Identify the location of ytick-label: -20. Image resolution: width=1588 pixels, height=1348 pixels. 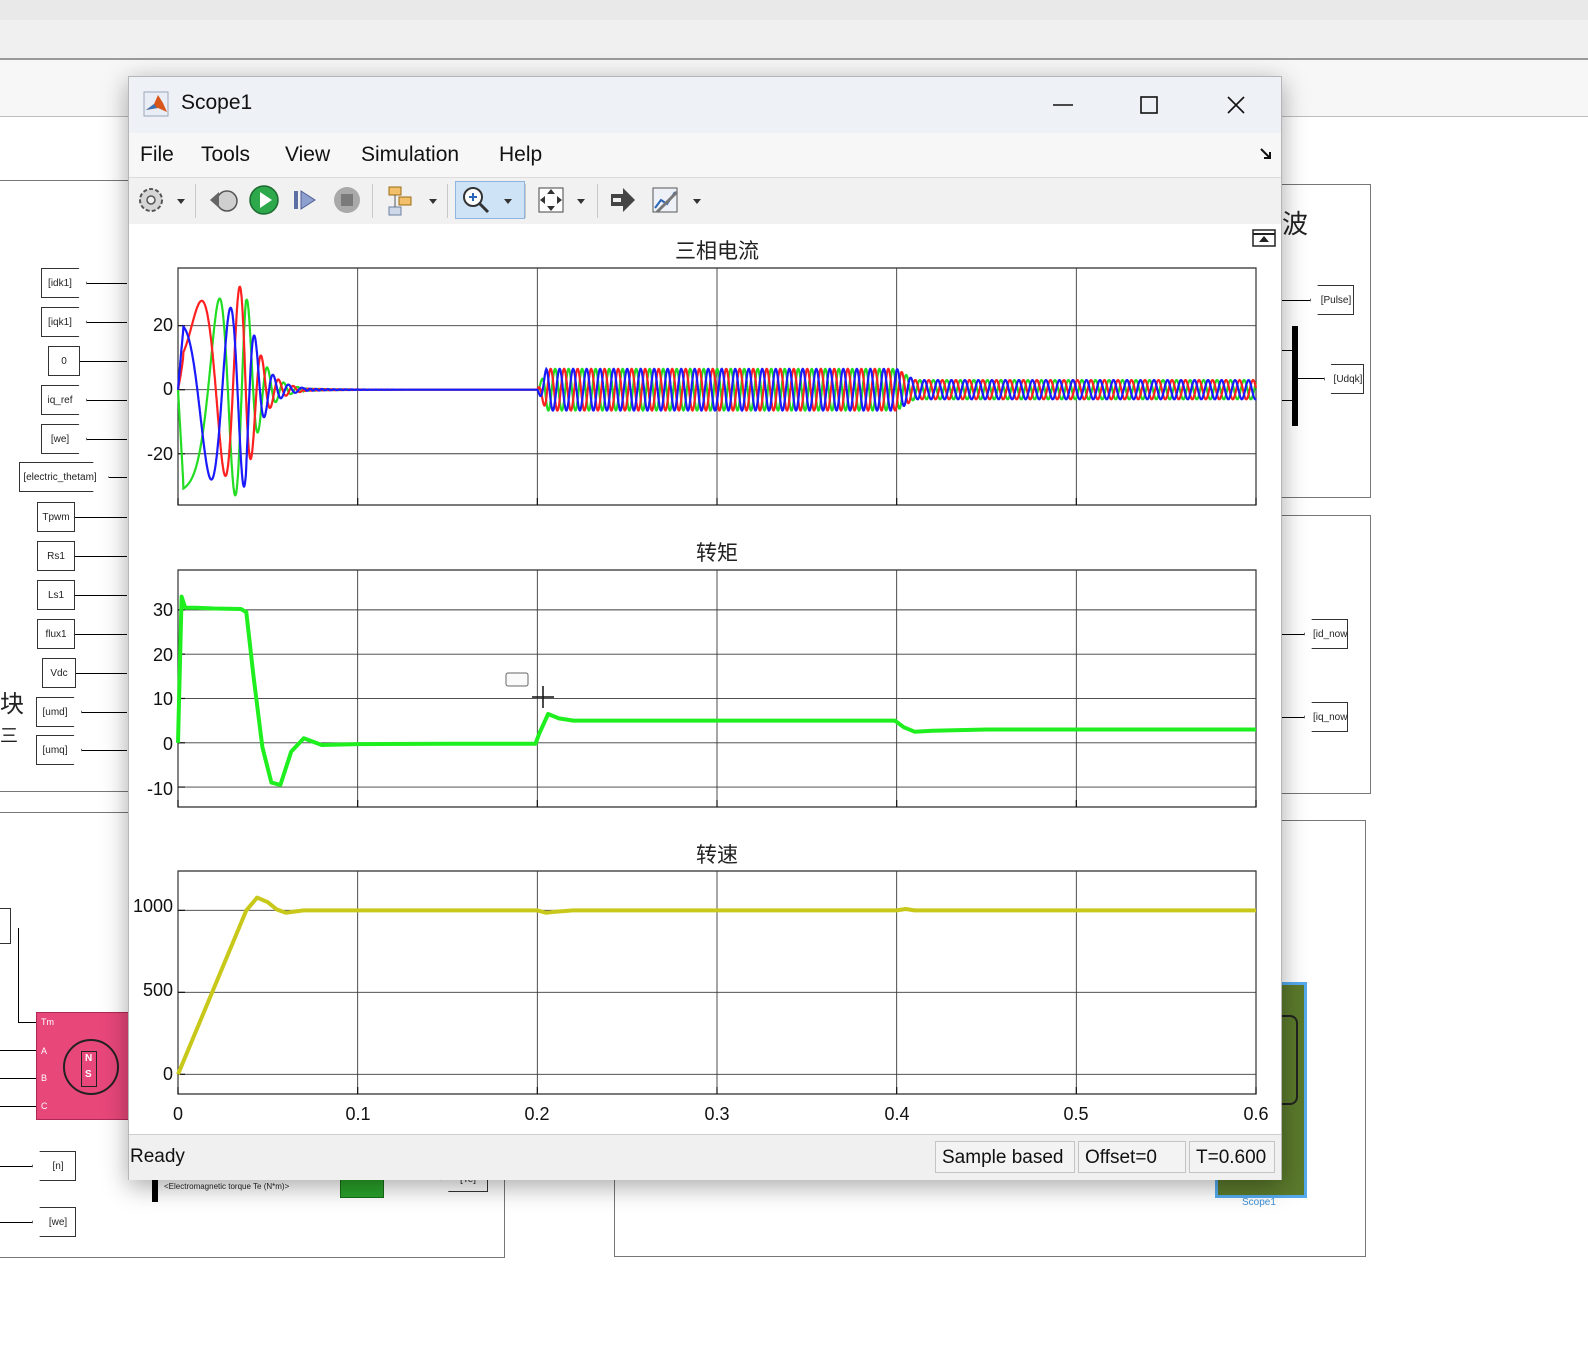
(160, 454).